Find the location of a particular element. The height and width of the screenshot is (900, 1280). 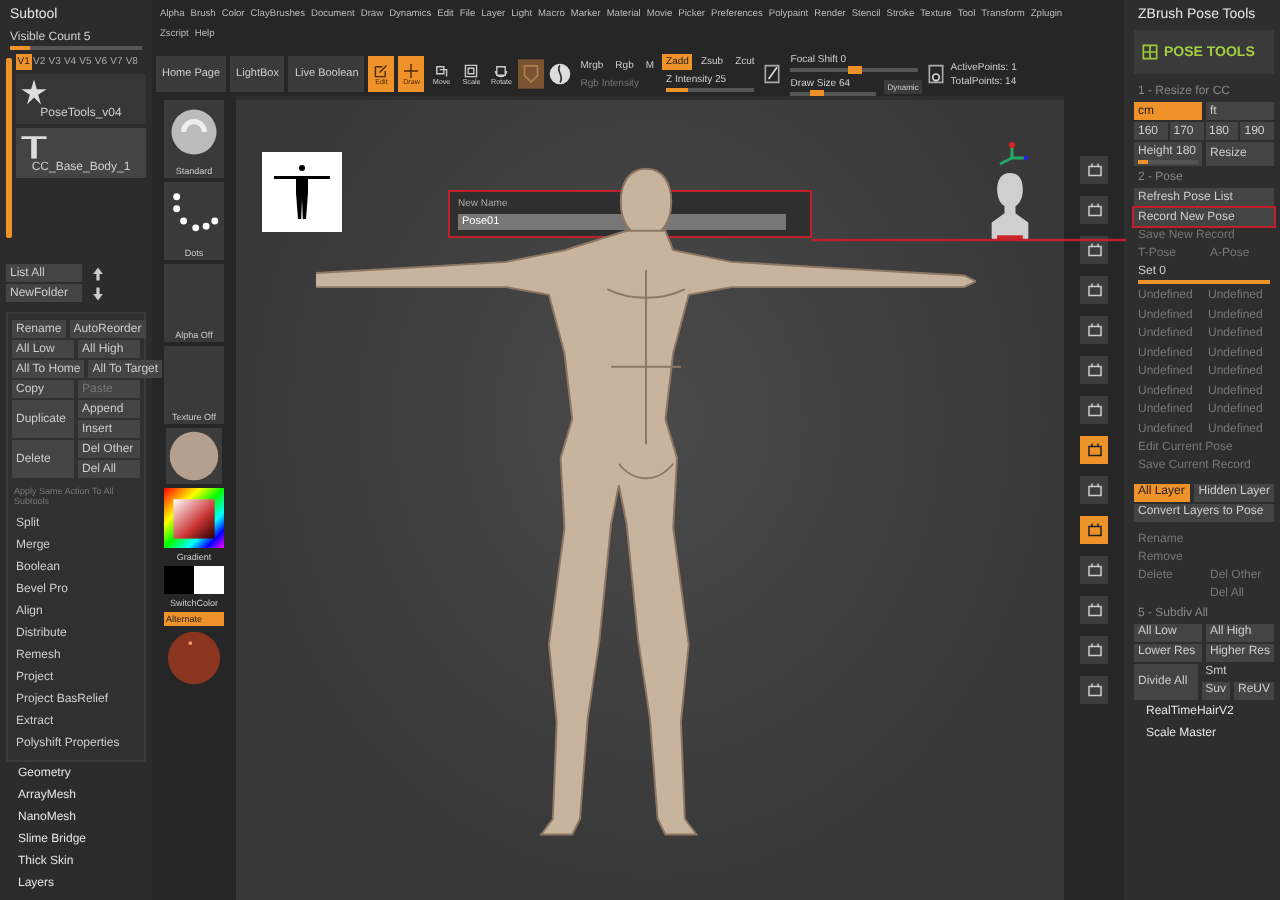

brush-sphere-icon is located at coordinates (194, 132).